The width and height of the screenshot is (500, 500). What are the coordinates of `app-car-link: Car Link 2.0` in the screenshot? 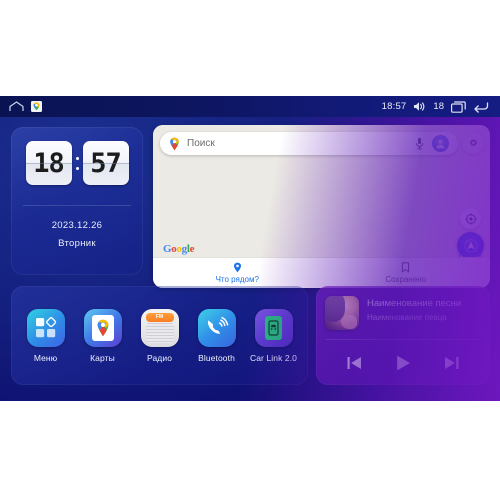 It's located at (274, 335).